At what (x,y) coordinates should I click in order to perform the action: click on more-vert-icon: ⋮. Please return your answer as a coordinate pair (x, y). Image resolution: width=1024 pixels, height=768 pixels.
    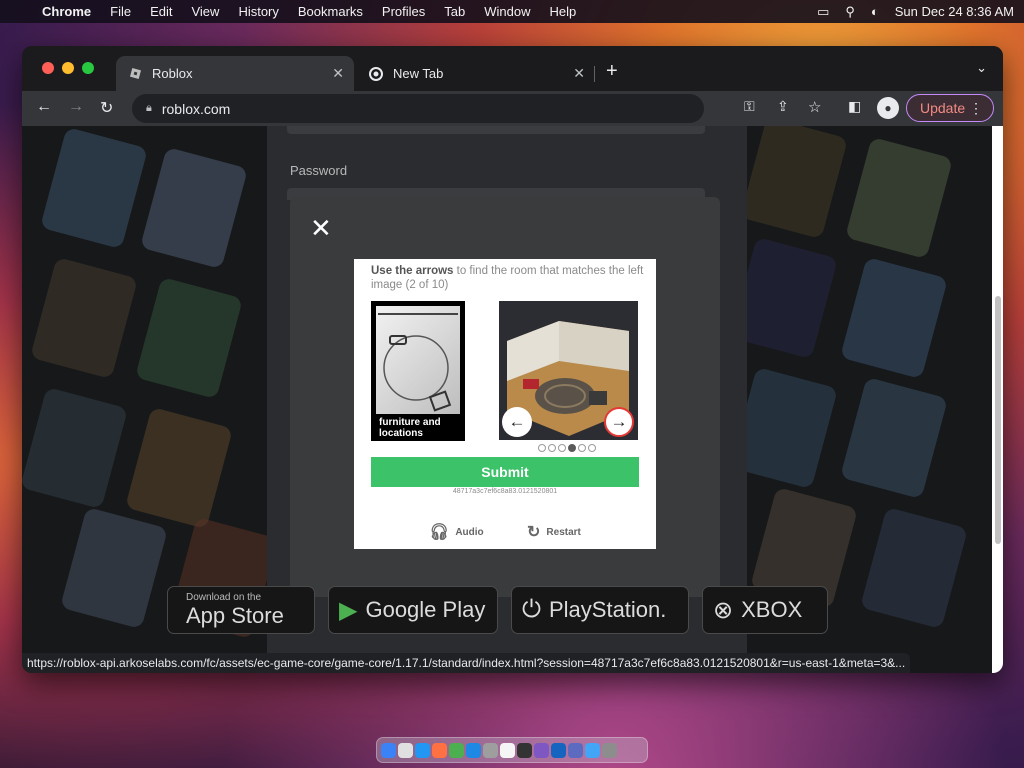
    Looking at the image, I should click on (976, 108).